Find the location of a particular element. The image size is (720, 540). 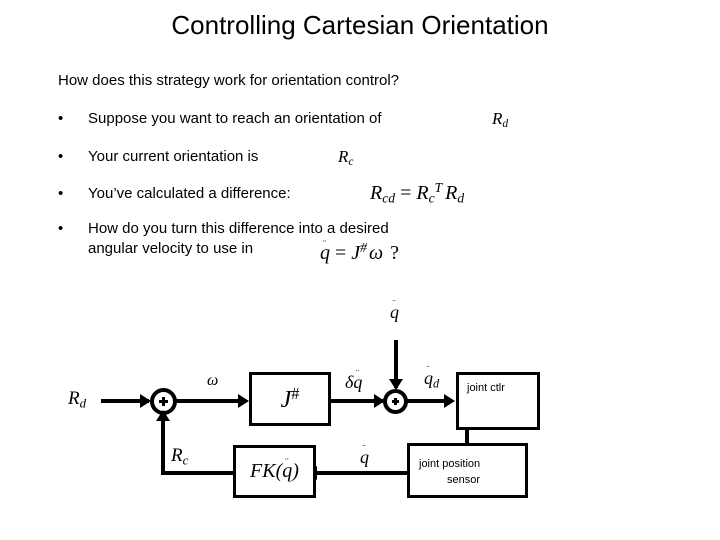

signal-label-qdot-feedback: ¨ q is located at coordinates (364, 455).